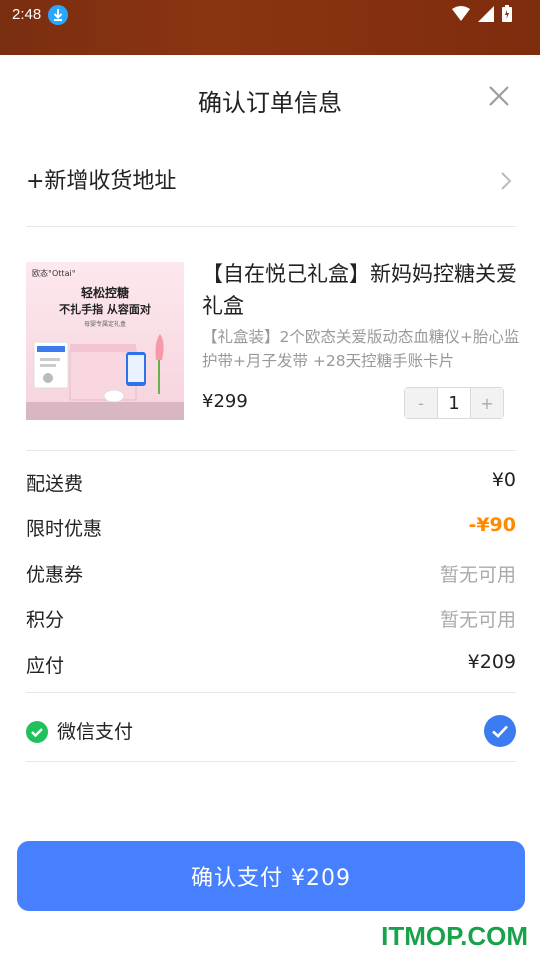 The height and width of the screenshot is (960, 540). Describe the element at coordinates (101, 179) in the screenshot. I see `add-address-button: +新增收货地址` at that location.